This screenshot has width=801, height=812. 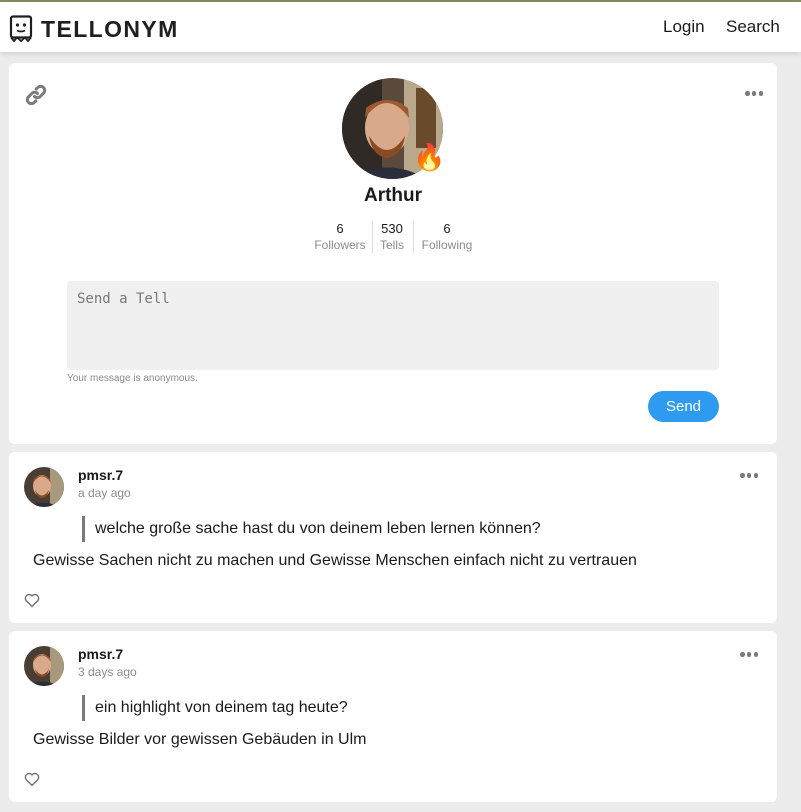 I want to click on stat-tells-value: 530, so click(x=392, y=228).